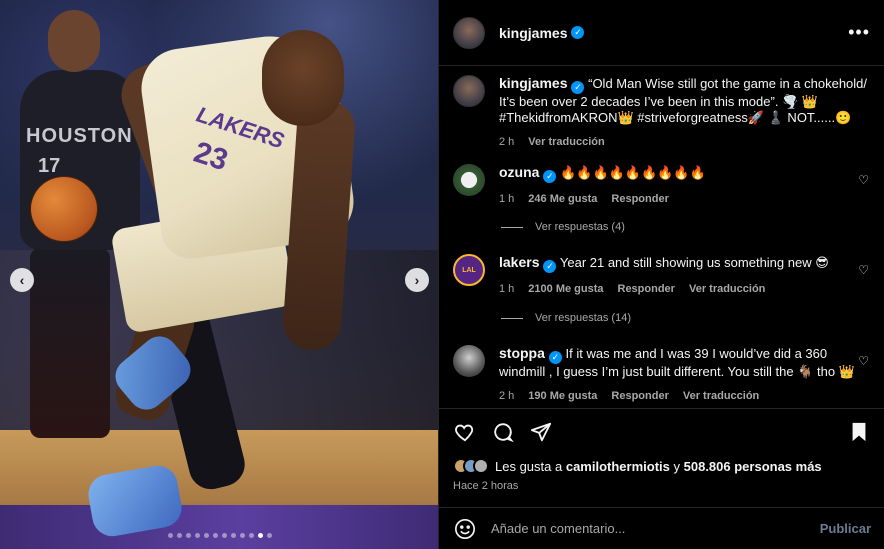 This screenshot has width=884, height=549. Describe the element at coordinates (219, 527) in the screenshot. I see `court-stripe` at that location.